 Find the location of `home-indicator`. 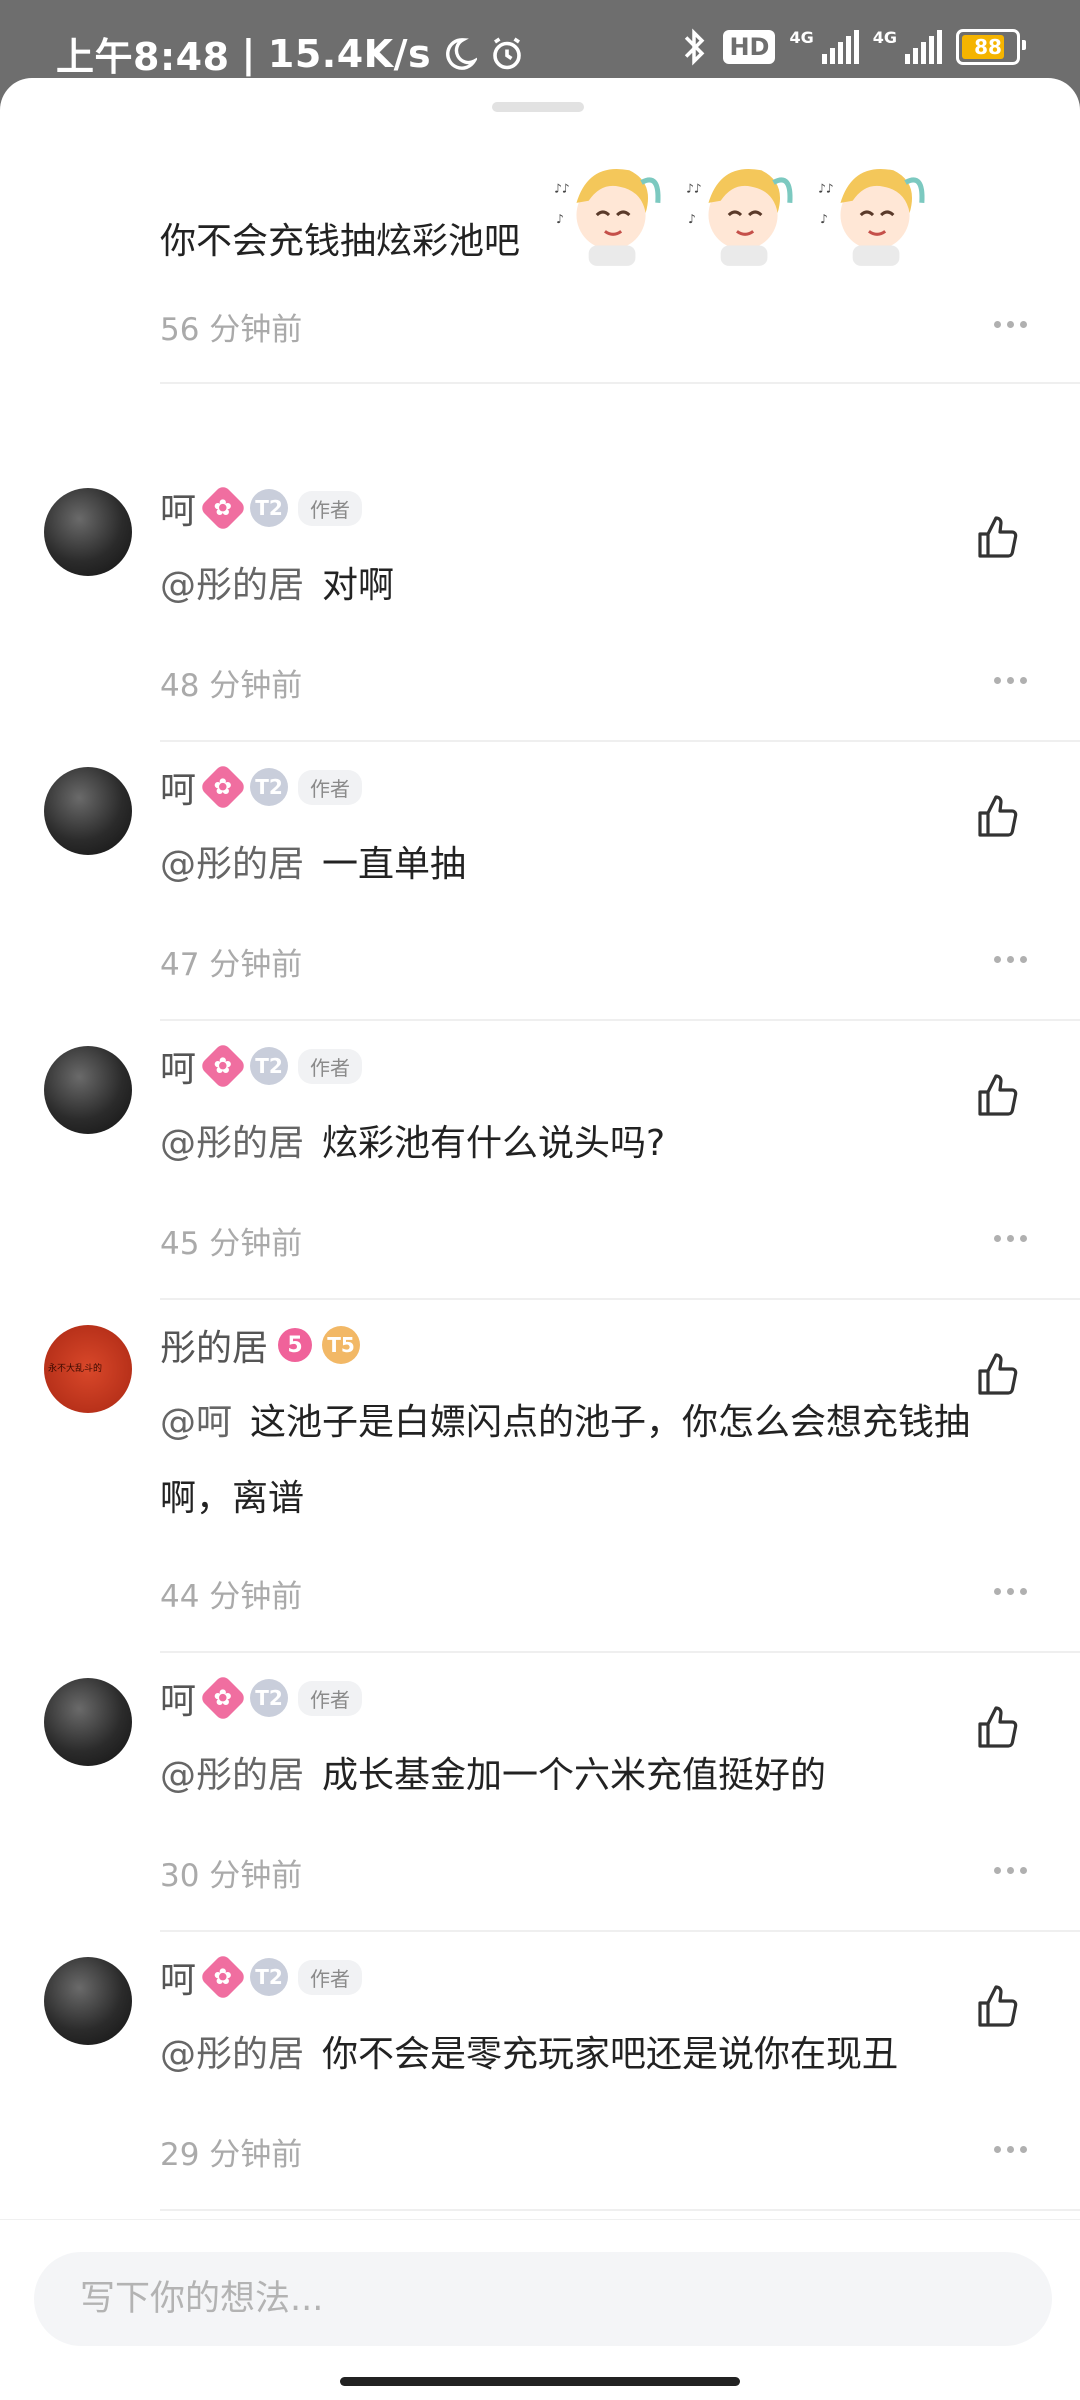

home-indicator is located at coordinates (540, 2381).